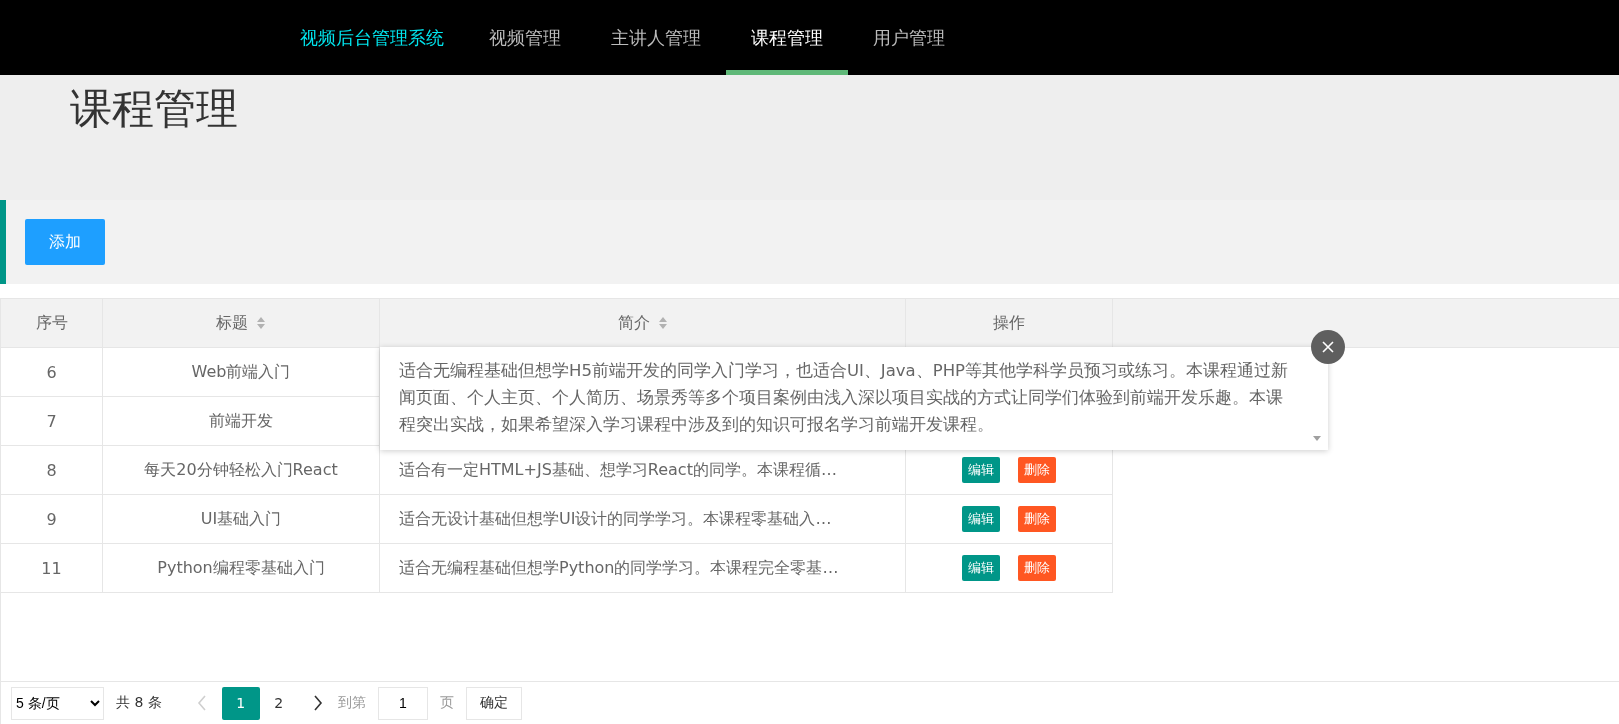 The width and height of the screenshot is (1619, 724). I want to click on add-button: 添加, so click(65, 242).